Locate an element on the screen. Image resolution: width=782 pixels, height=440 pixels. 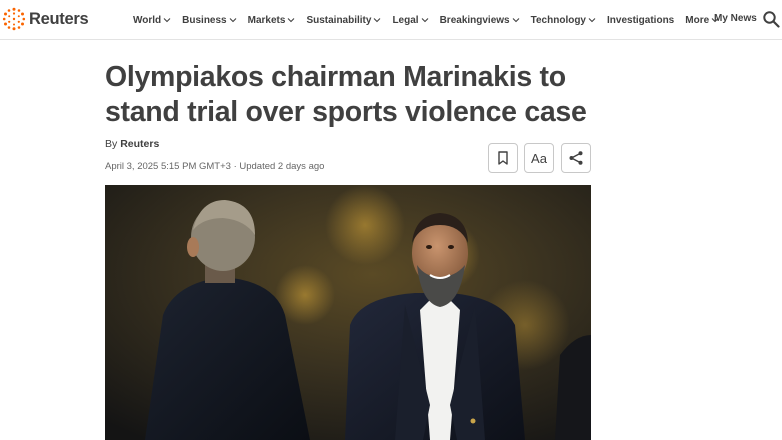
share-button is located at coordinates (576, 158).